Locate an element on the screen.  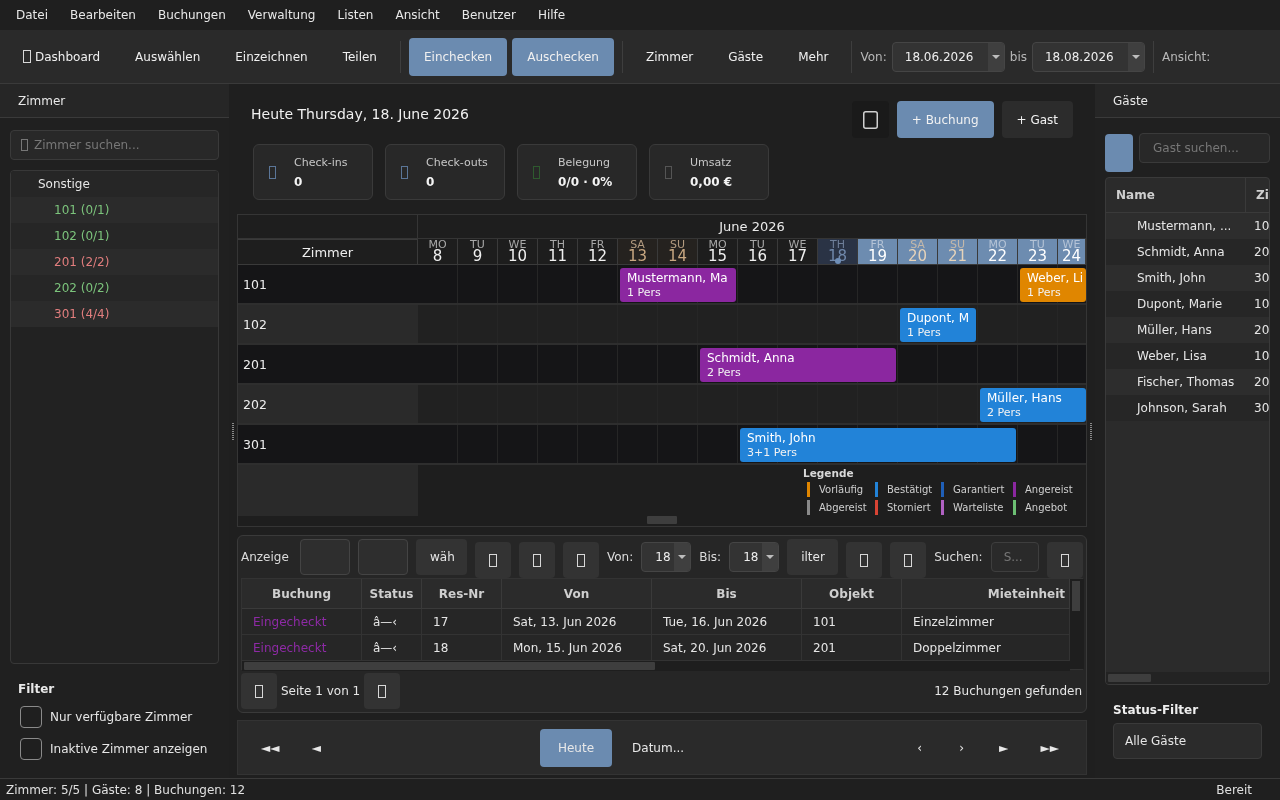
menu-item: Benutzer is located at coordinates (488, 15).